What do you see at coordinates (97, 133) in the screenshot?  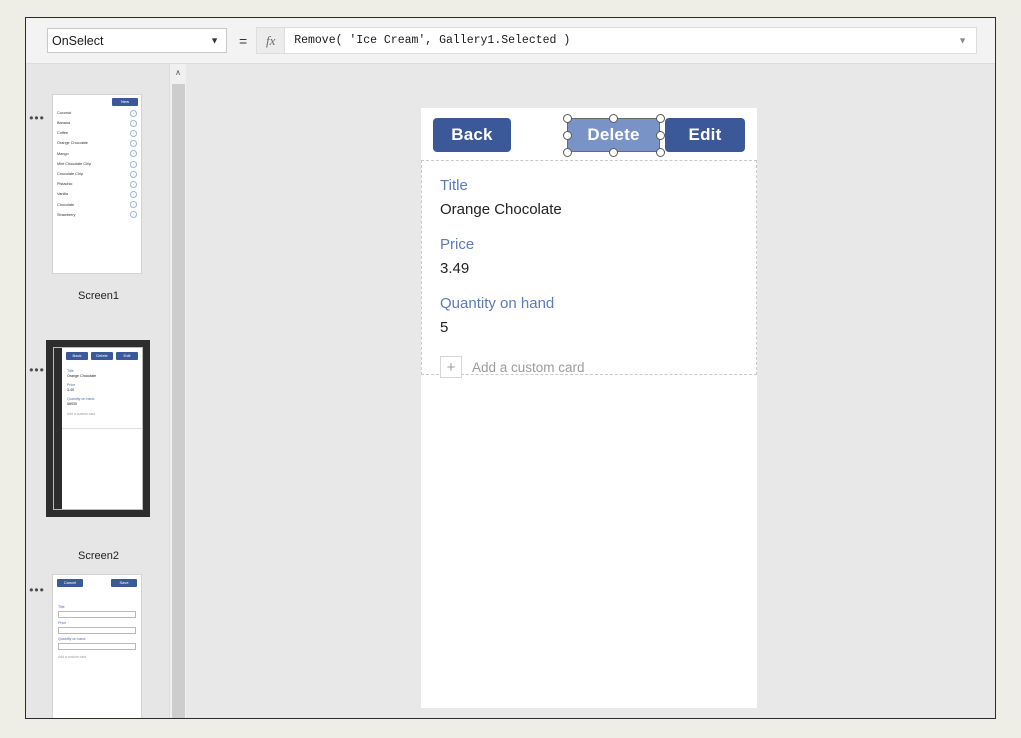 I see `list-item: Coffee ›` at bounding box center [97, 133].